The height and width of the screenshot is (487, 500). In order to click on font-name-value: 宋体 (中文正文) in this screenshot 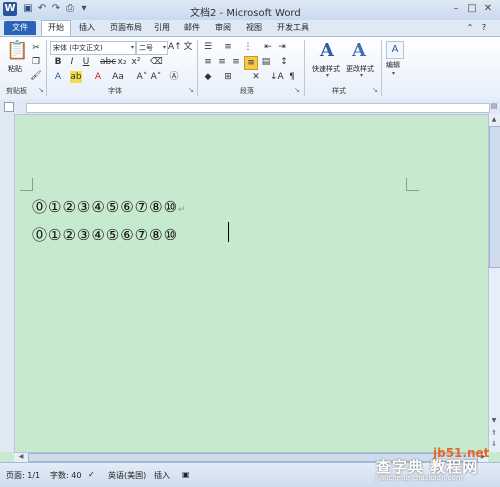, I will do `click(78, 48)`.